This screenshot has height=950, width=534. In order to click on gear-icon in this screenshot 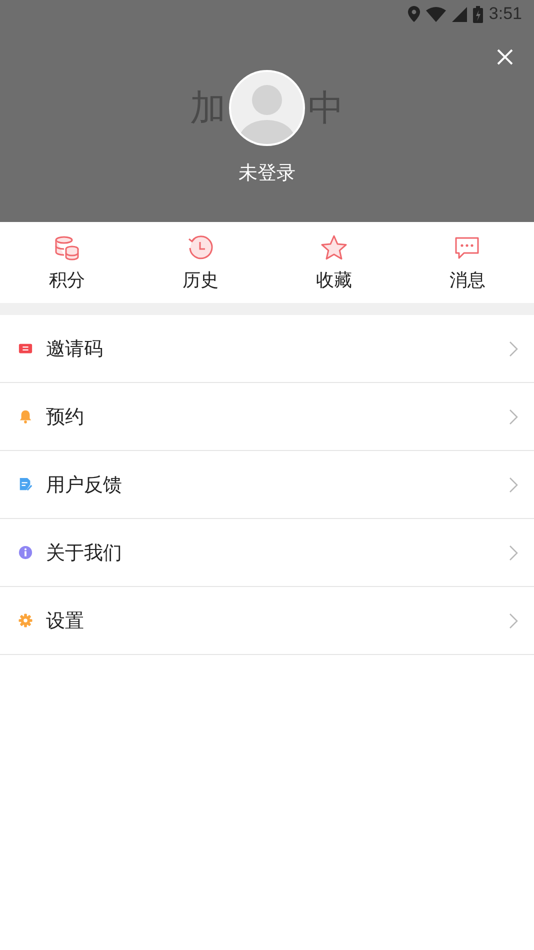, I will do `click(25, 620)`.